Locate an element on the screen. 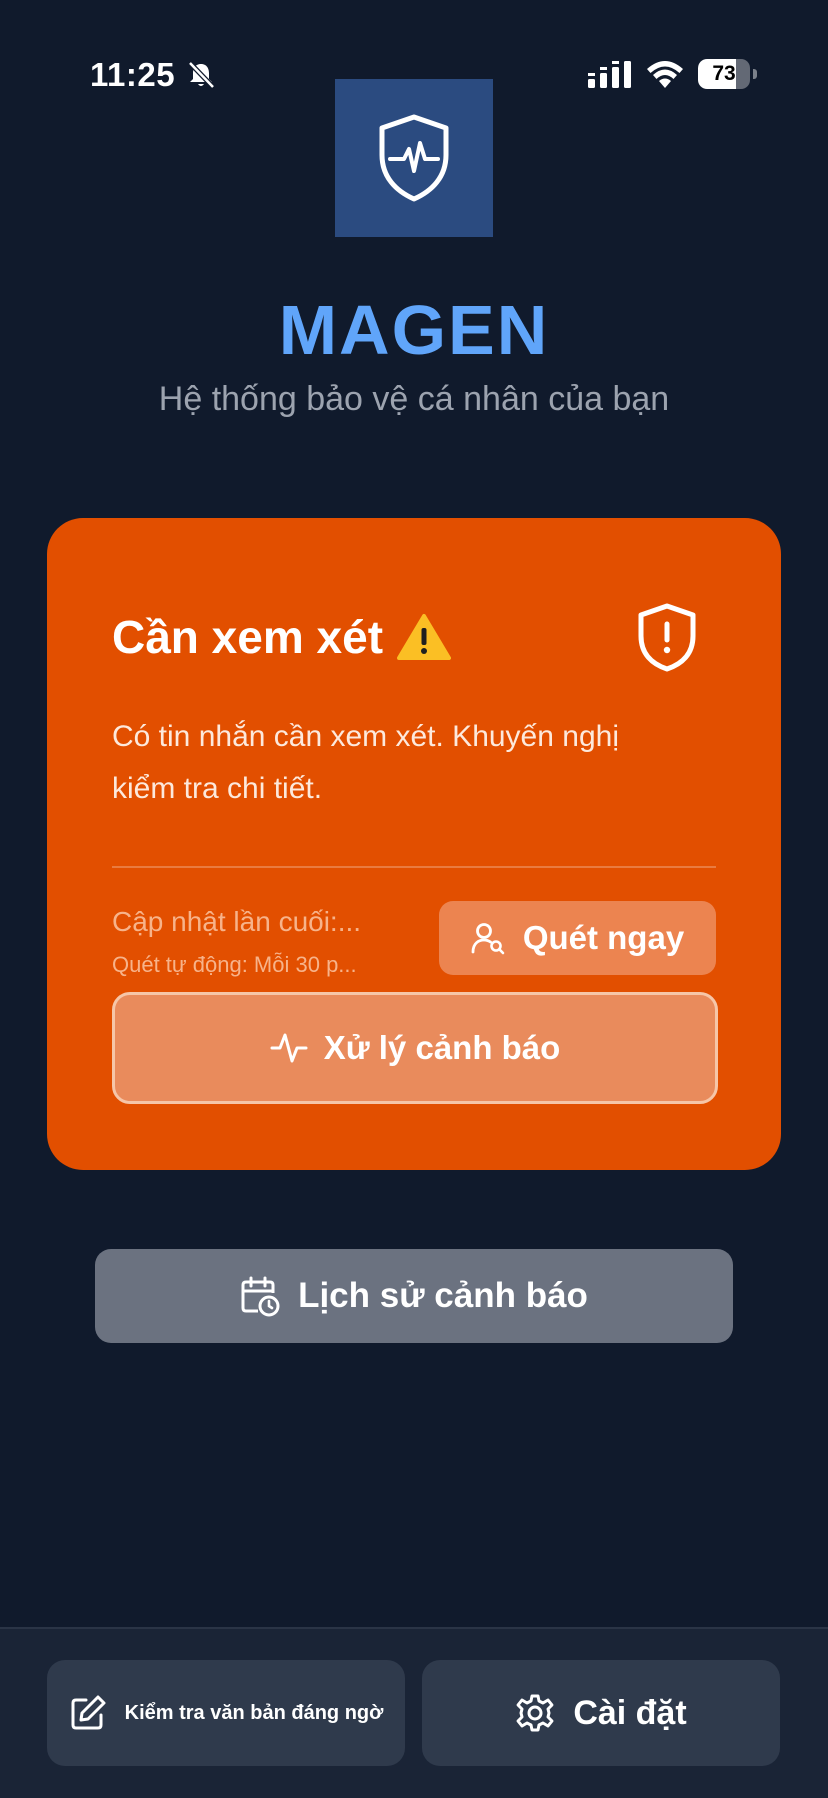 Image resolution: width=828 pixels, height=1798 pixels. battery-icon: 73 is located at coordinates (728, 74).